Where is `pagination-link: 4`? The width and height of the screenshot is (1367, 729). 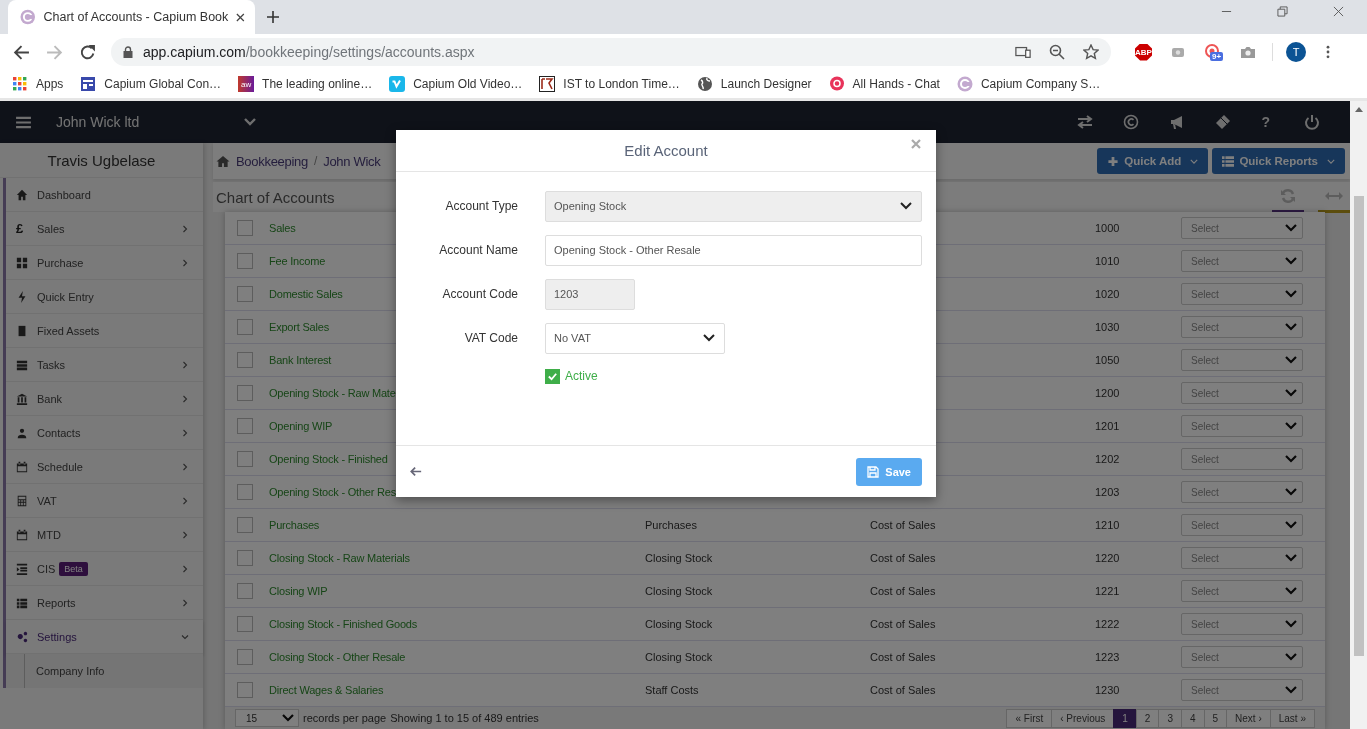 pagination-link: 4 is located at coordinates (1192, 718).